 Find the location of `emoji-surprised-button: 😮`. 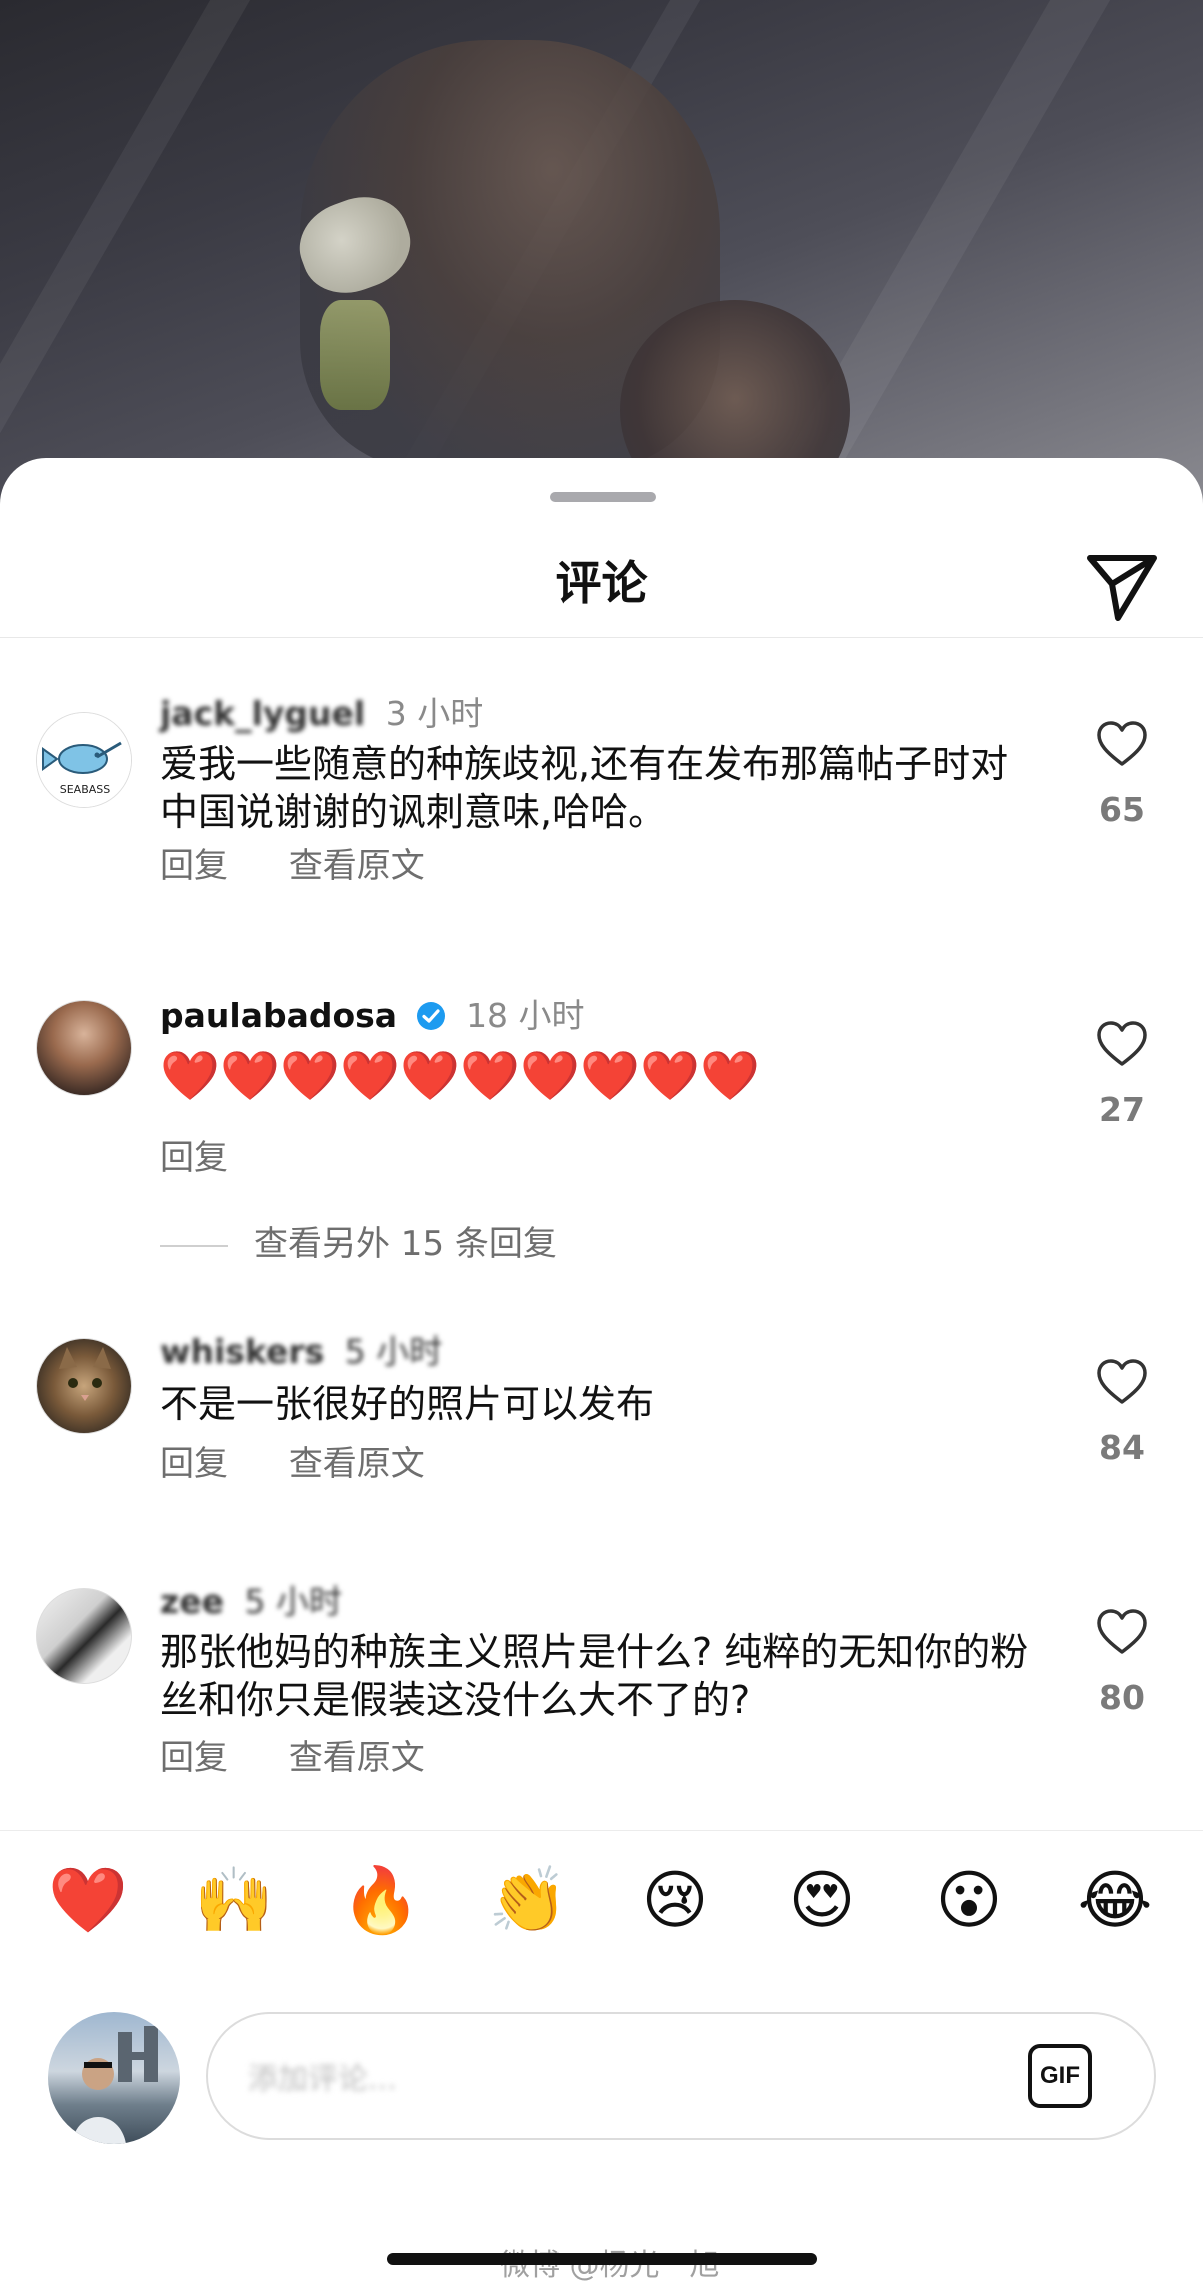

emoji-surprised-button: 😮 is located at coordinates (969, 1901).